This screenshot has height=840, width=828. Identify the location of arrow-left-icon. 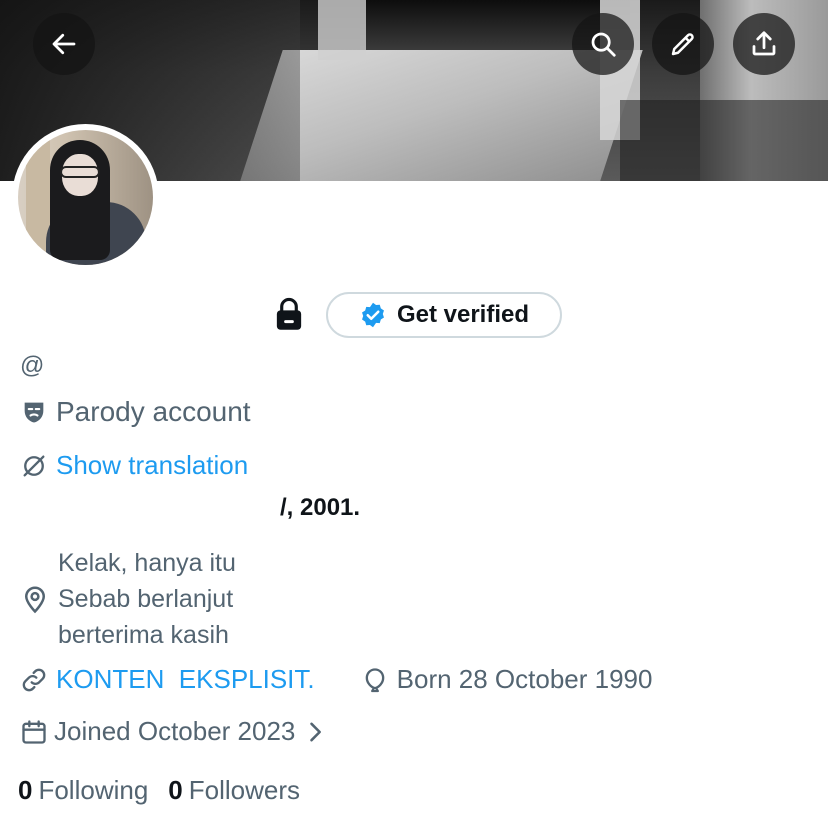
(64, 44).